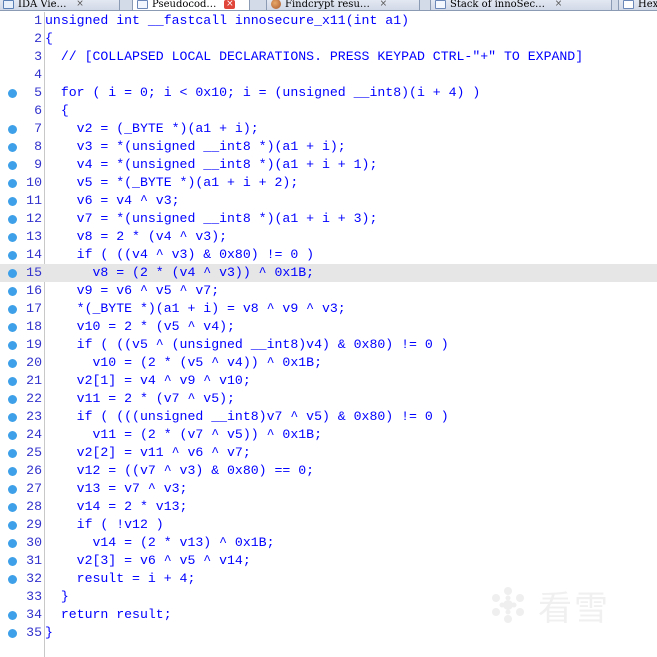 Image resolution: width=657 pixels, height=657 pixels. I want to click on code-line: 9 v4 = *(unsigned __int8 *)(a1 + i + 1);, so click(328, 165).